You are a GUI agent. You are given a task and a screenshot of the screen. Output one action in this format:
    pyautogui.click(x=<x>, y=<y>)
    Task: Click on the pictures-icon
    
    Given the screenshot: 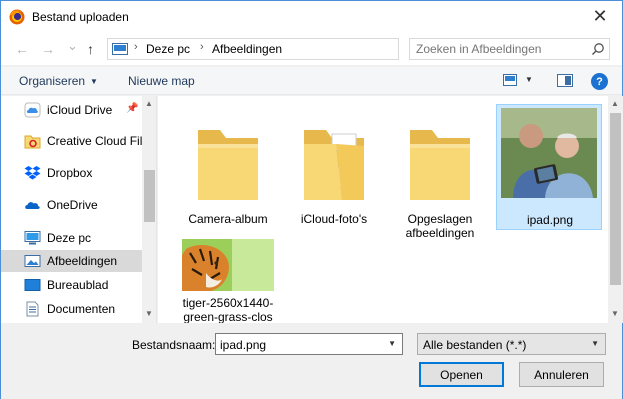 What is the action you would take?
    pyautogui.click(x=32, y=261)
    